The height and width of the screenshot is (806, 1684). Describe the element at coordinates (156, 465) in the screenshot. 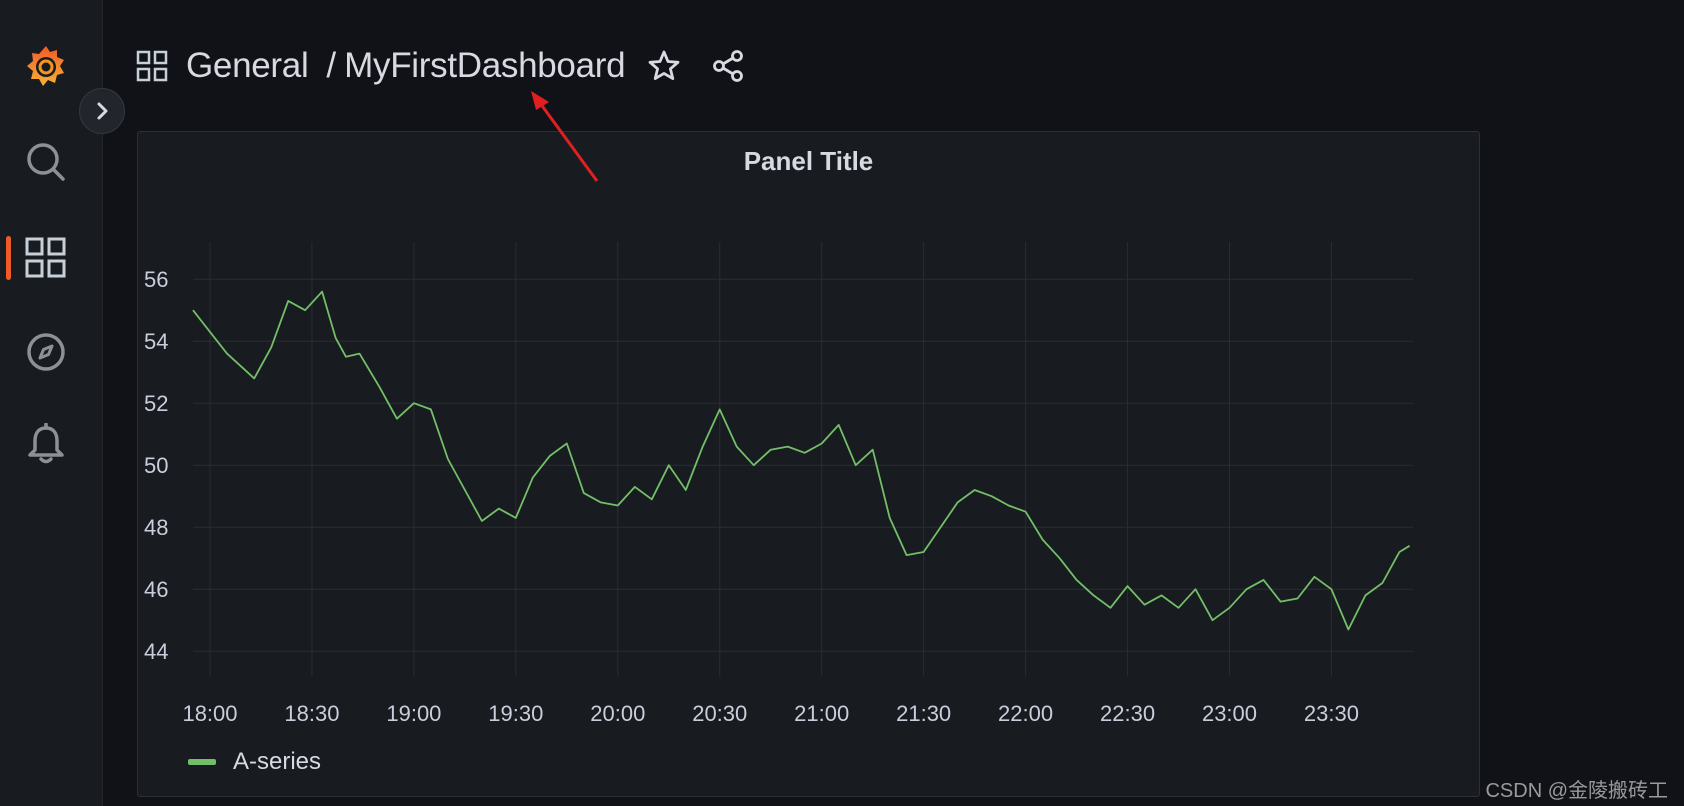

I see `y-tick-label: 50` at that location.